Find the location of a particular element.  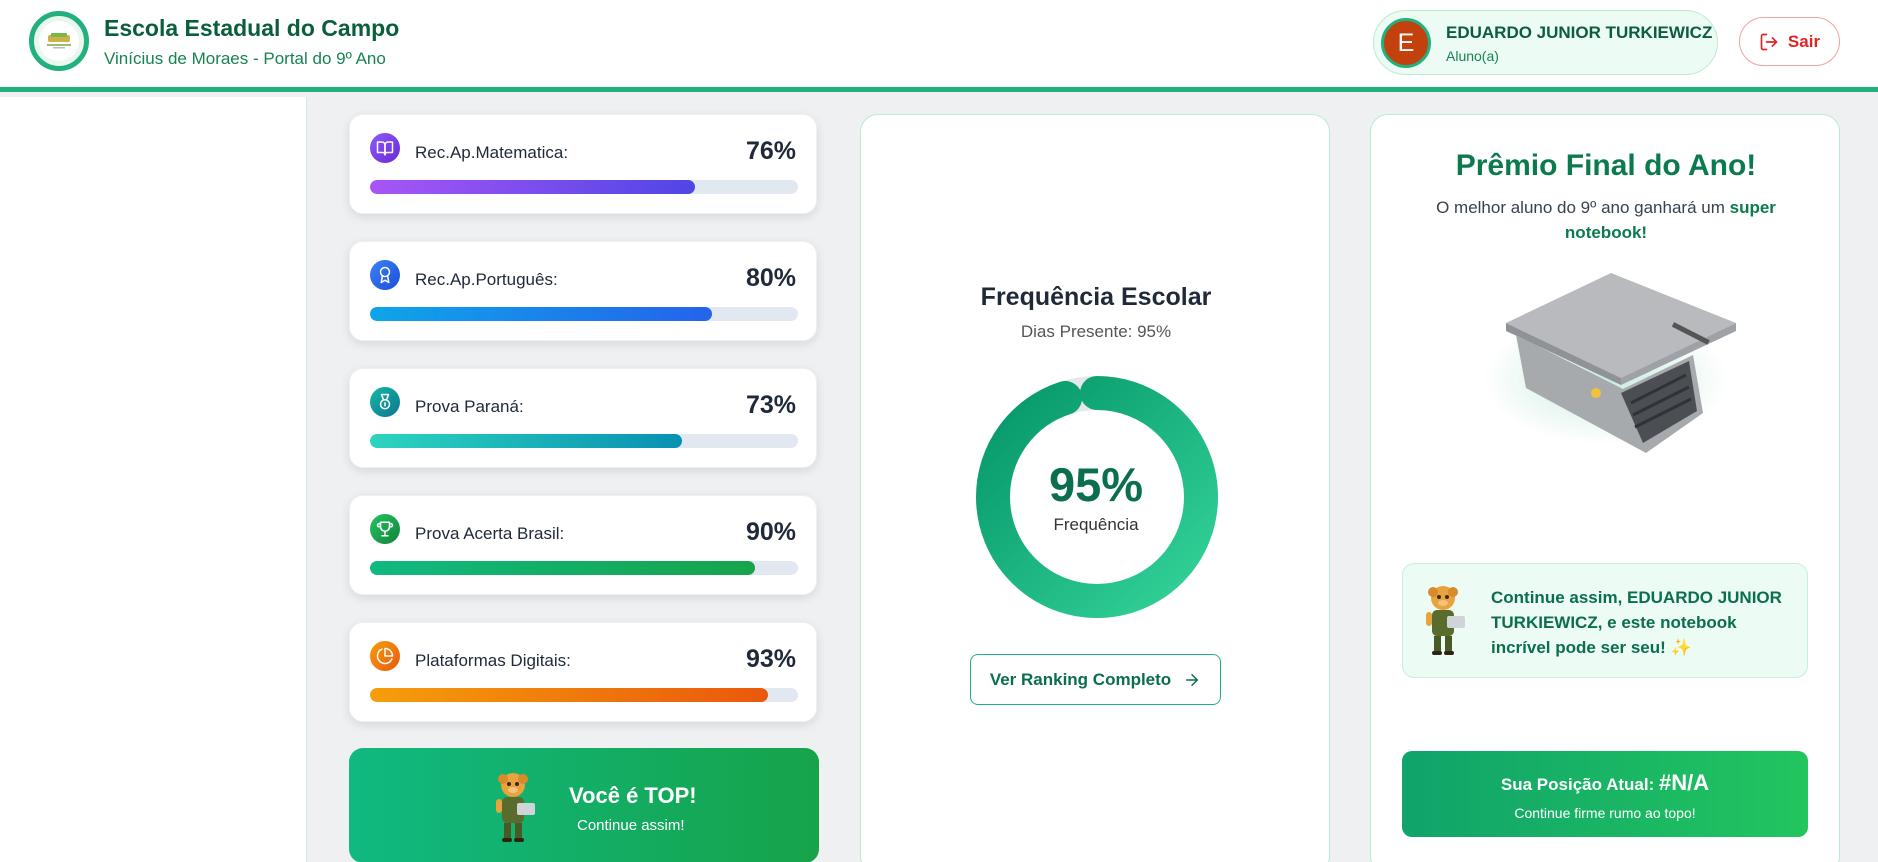

pie-chart-icon is located at coordinates (385, 656).